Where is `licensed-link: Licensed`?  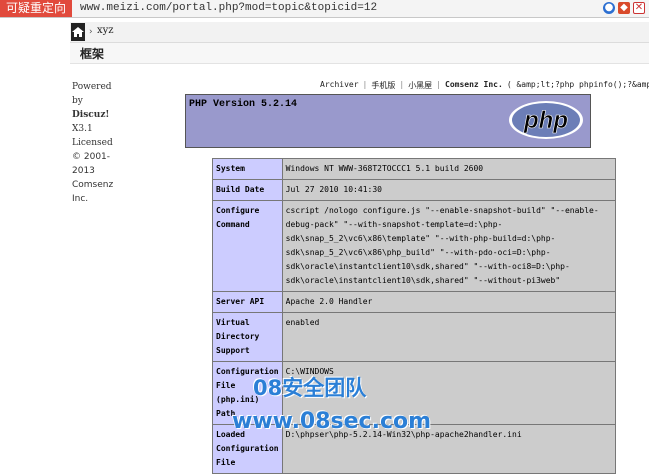 licensed-link: Licensed is located at coordinates (102, 143).